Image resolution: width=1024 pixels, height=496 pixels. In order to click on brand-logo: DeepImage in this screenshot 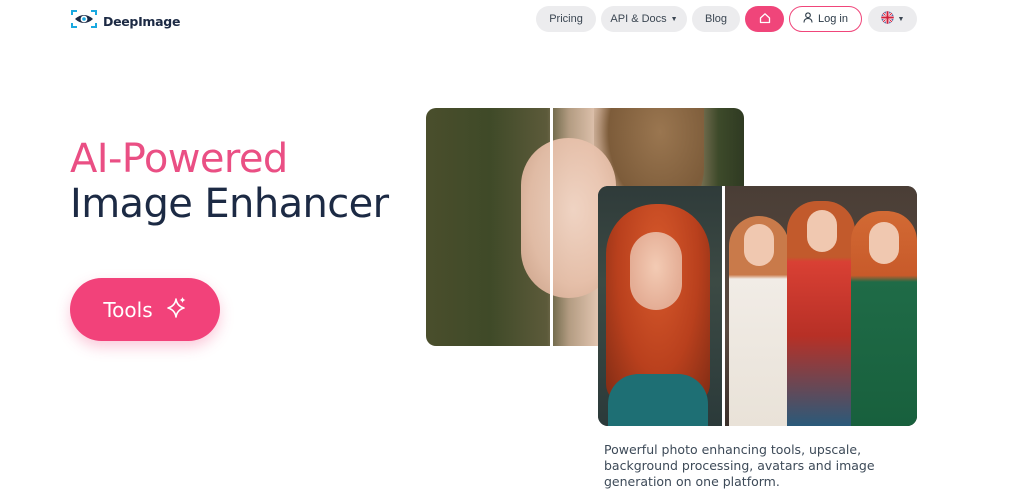, I will do `click(125, 21)`.